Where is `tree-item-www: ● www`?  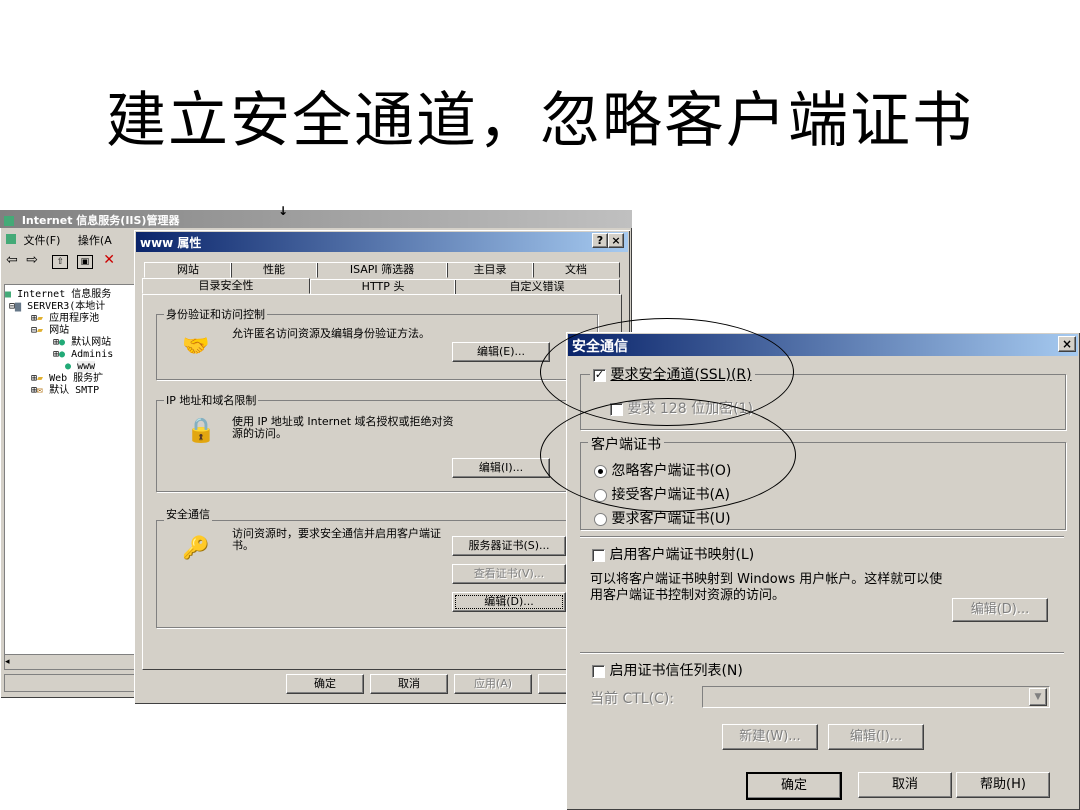
tree-item-www: ● www is located at coordinates (70, 367).